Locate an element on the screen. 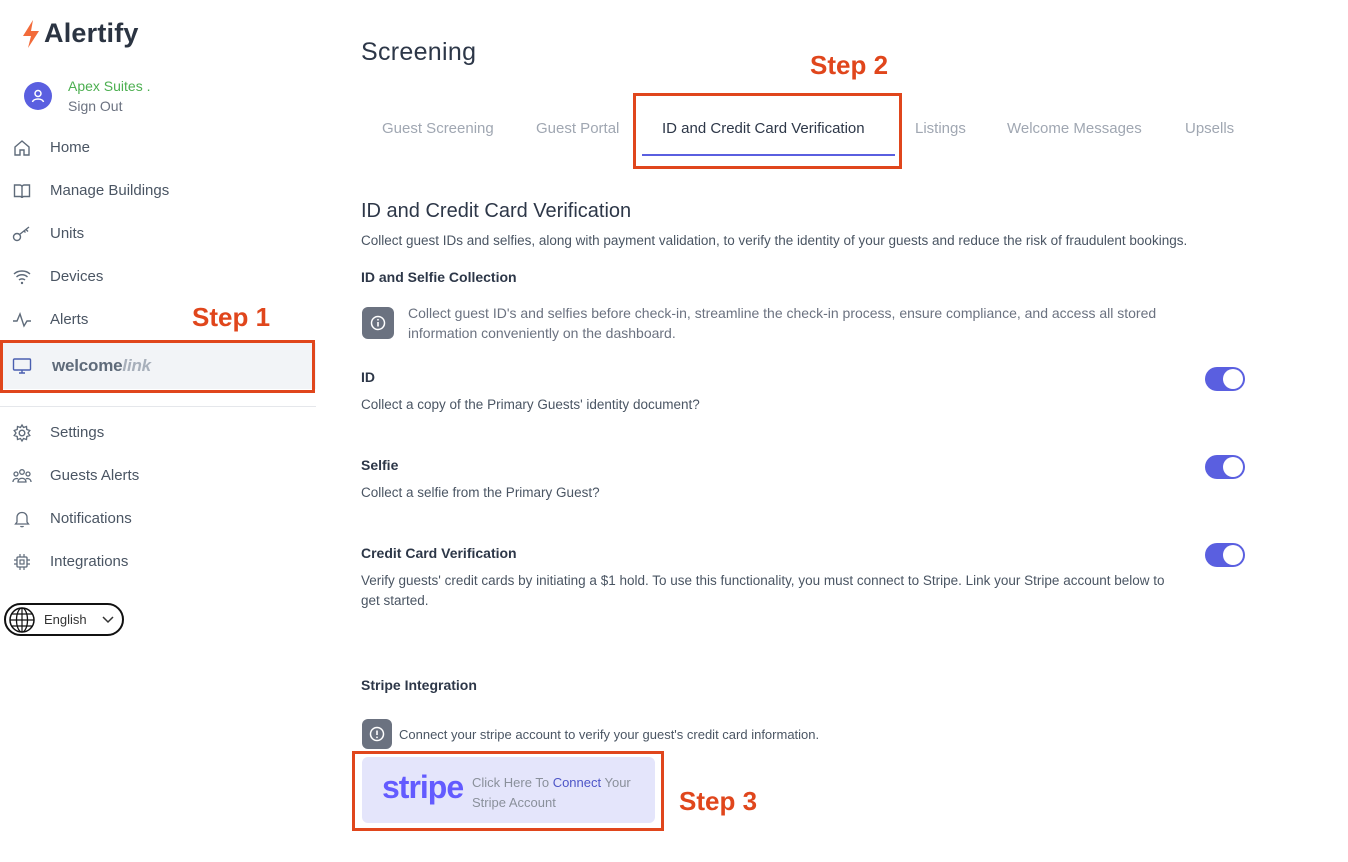 The image size is (1348, 862). sidebar-item-devices: Devices is located at coordinates (158, 276).